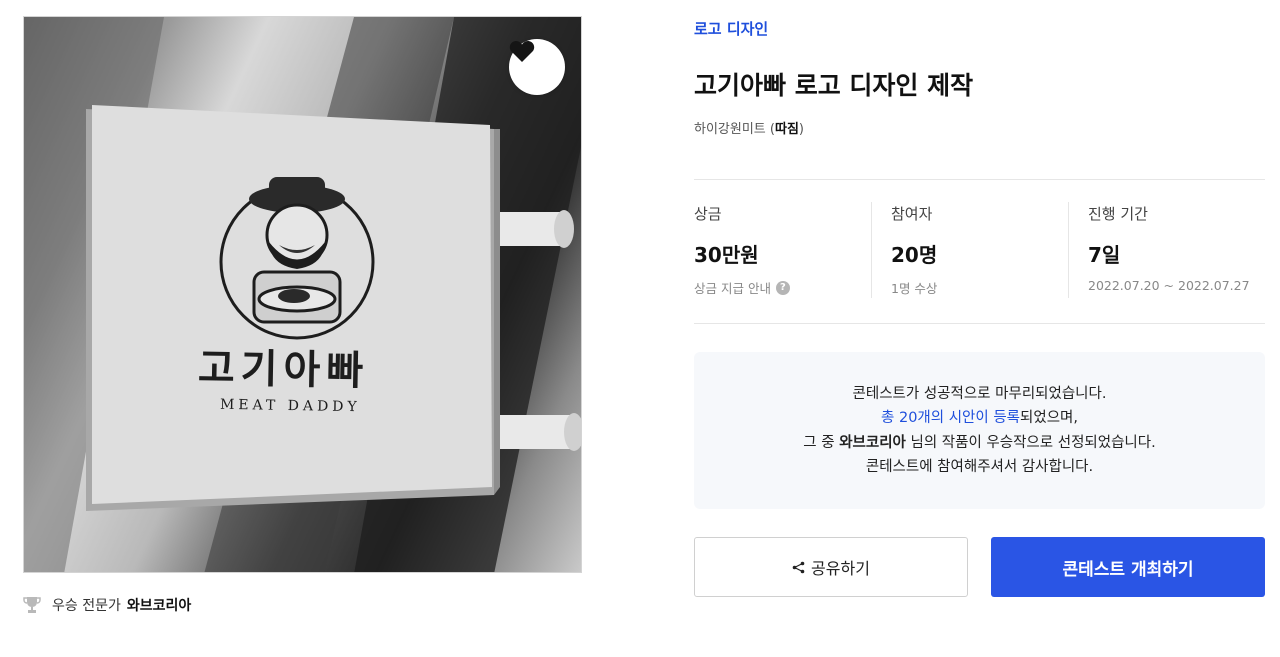 The image size is (1280, 657). Describe the element at coordinates (1166, 251) in the screenshot. I see `stat-period: 진행 기간 7일 2022.07.20 ~ 2022.07.27` at that location.